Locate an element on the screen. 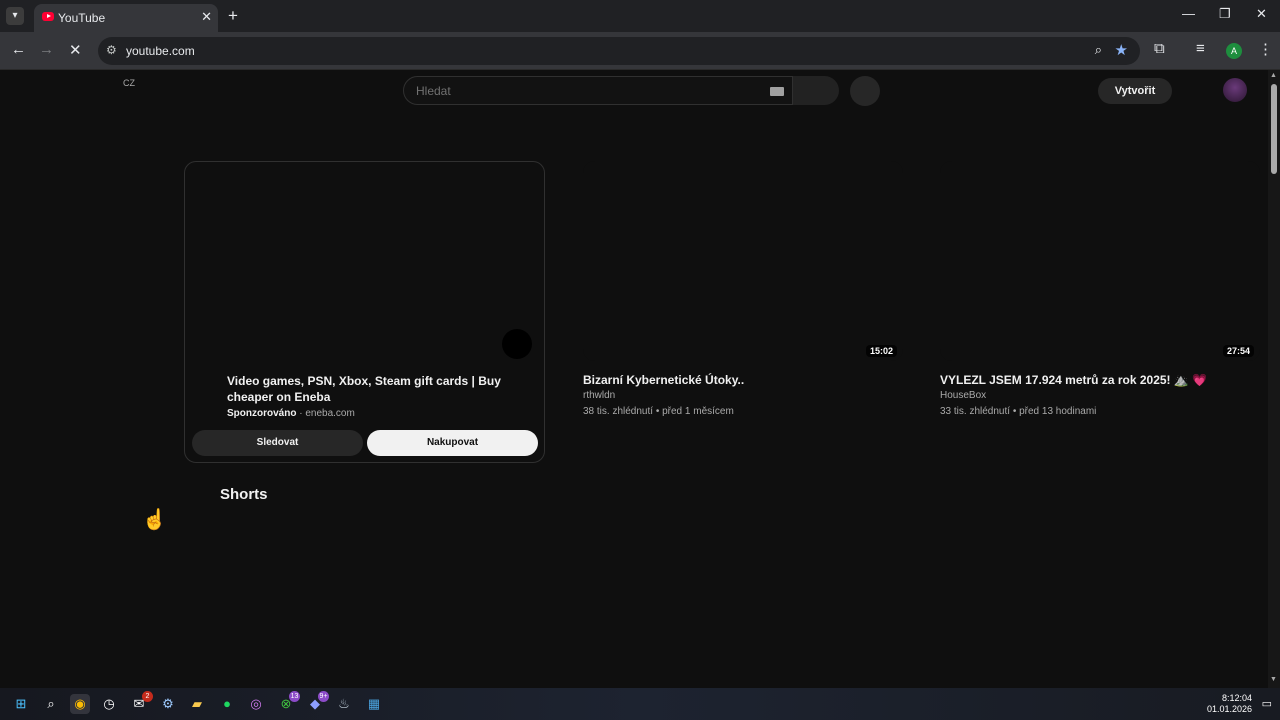 The image size is (1280, 720). youtube-favicon-icon is located at coordinates (48, 16).